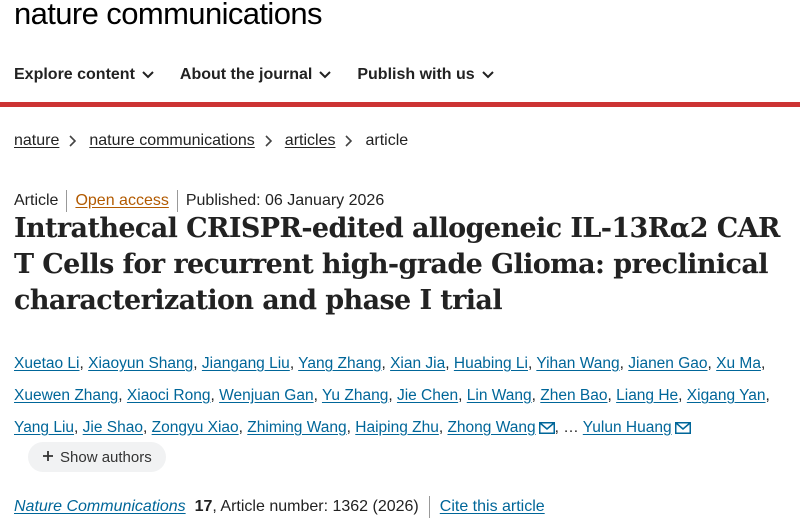 The width and height of the screenshot is (800, 518). I want to click on author-link: Huabing Li, so click(491, 363).